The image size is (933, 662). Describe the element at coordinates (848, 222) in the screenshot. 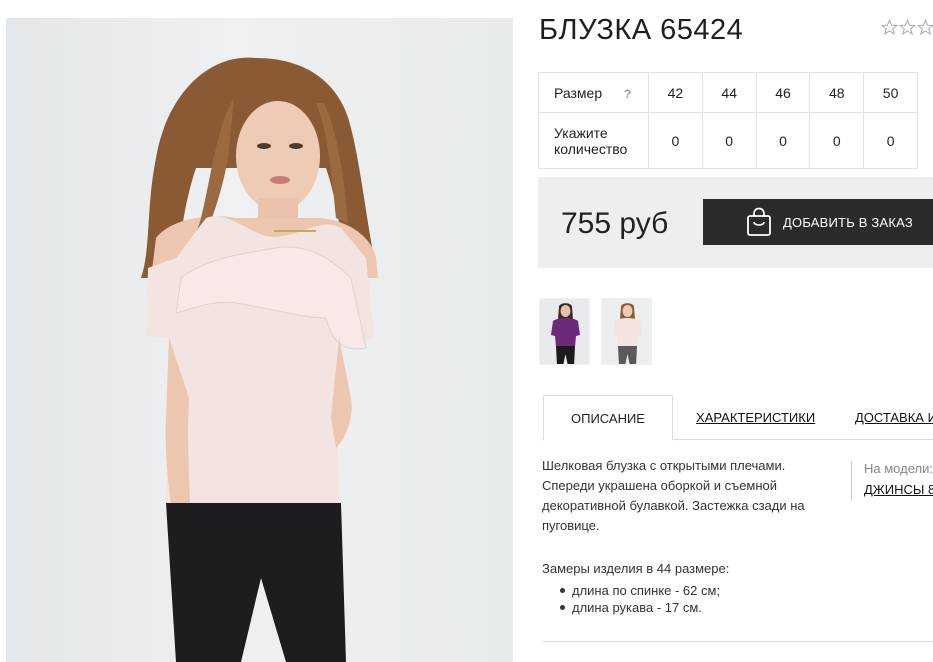

I see `add-to-order-label: ДОБАВИТЬ В ЗАКАЗ` at that location.